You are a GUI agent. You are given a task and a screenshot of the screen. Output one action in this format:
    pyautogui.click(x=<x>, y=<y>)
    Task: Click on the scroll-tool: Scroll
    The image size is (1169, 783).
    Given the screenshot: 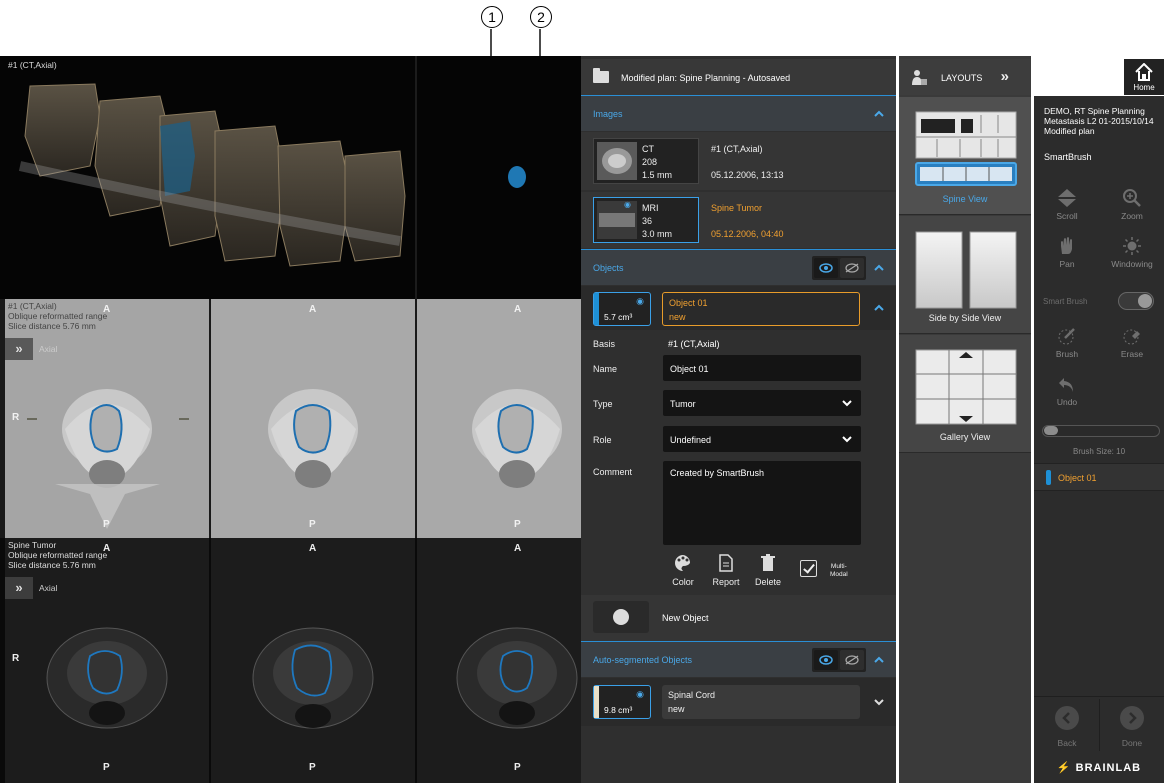 What is the action you would take?
    pyautogui.click(x=1067, y=204)
    